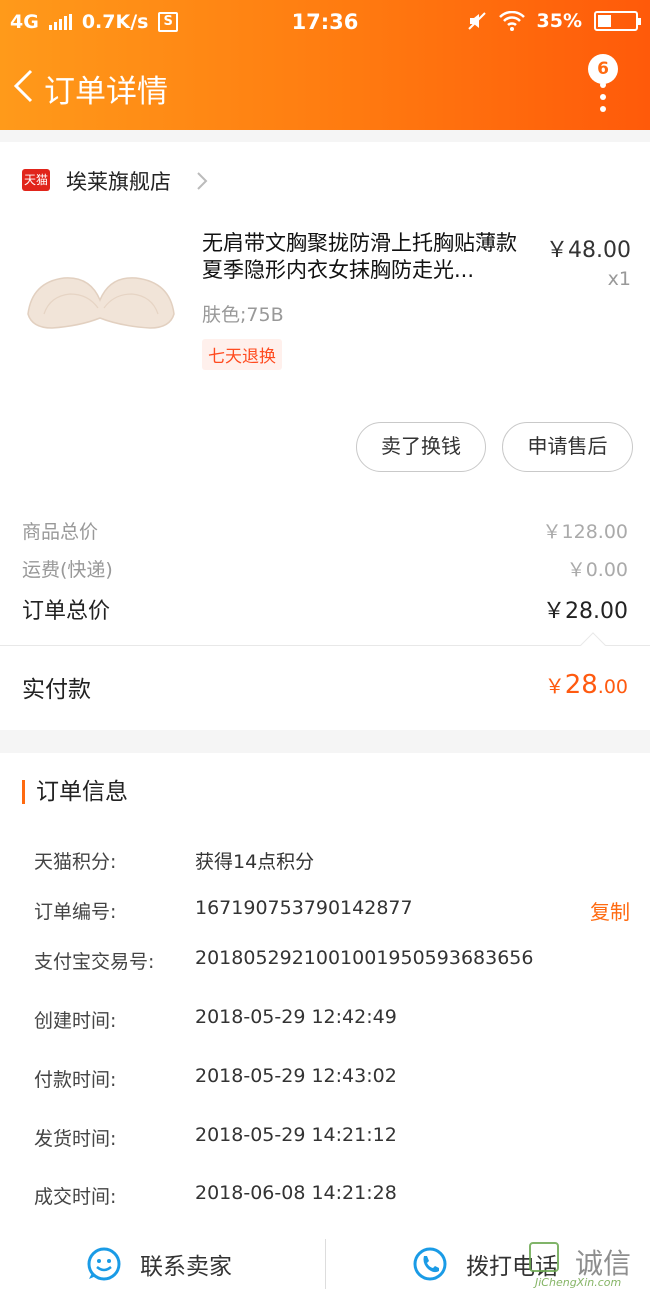 The image size is (650, 1291). What do you see at coordinates (243, 315) in the screenshot?
I see `product-spec: 肤色;75B` at bounding box center [243, 315].